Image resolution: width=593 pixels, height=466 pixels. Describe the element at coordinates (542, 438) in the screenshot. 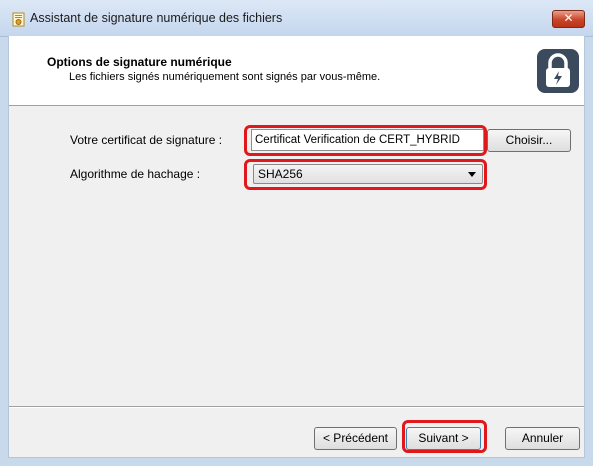

I see `cancel-button: Annuler` at that location.